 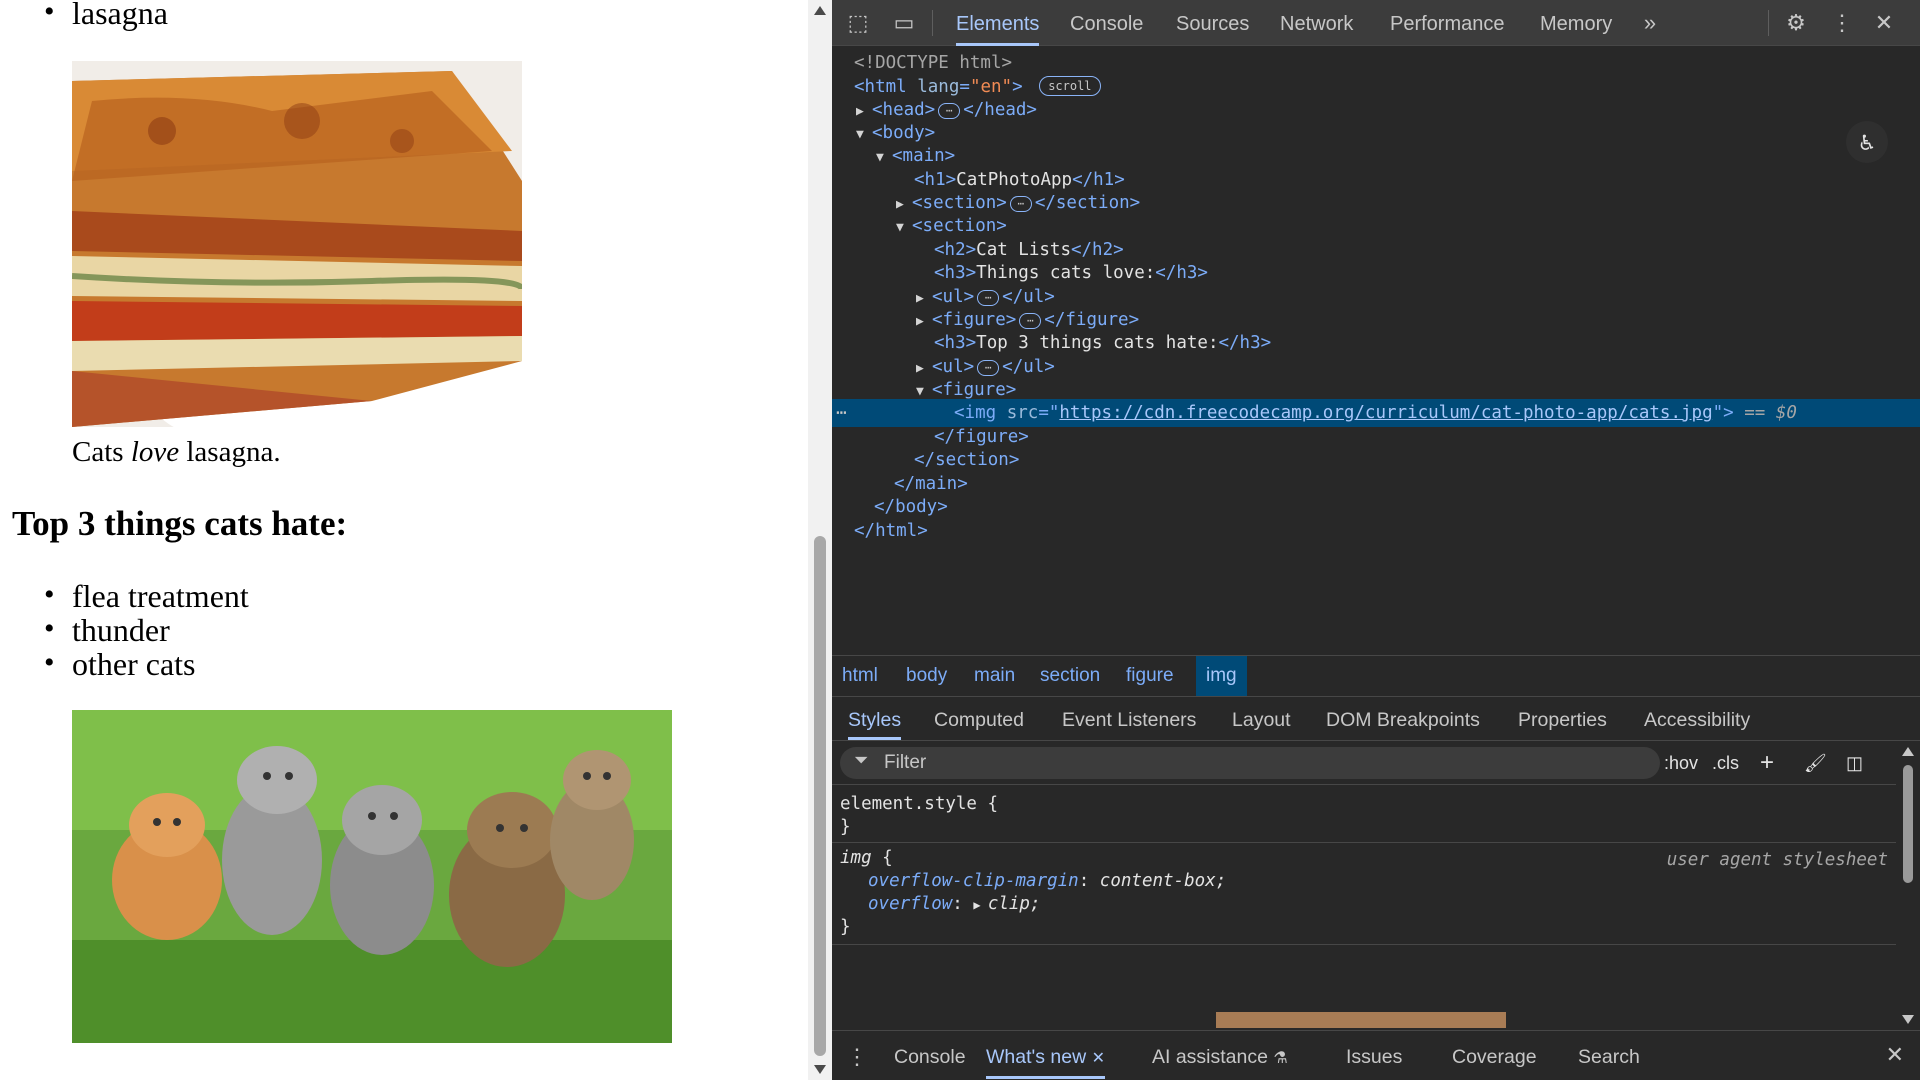 I want to click on colon-text: :, so click(x=1089, y=881).